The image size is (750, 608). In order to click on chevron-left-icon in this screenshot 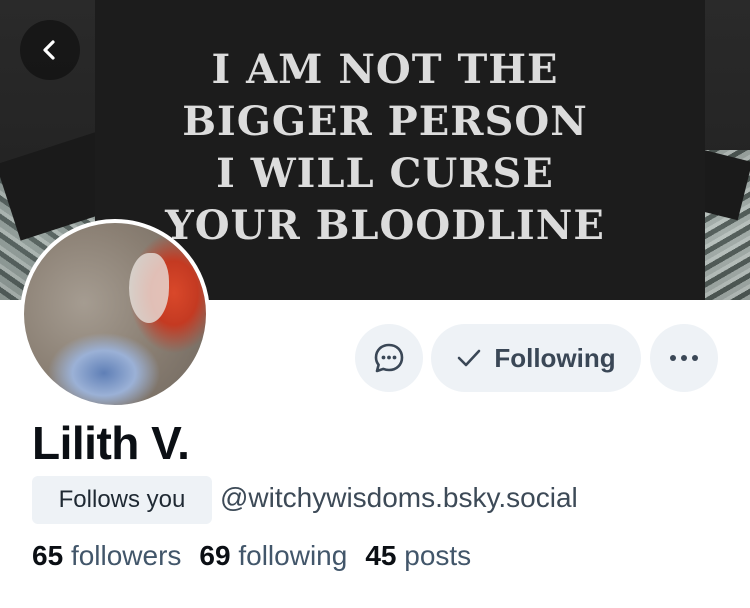, I will do `click(49, 50)`.